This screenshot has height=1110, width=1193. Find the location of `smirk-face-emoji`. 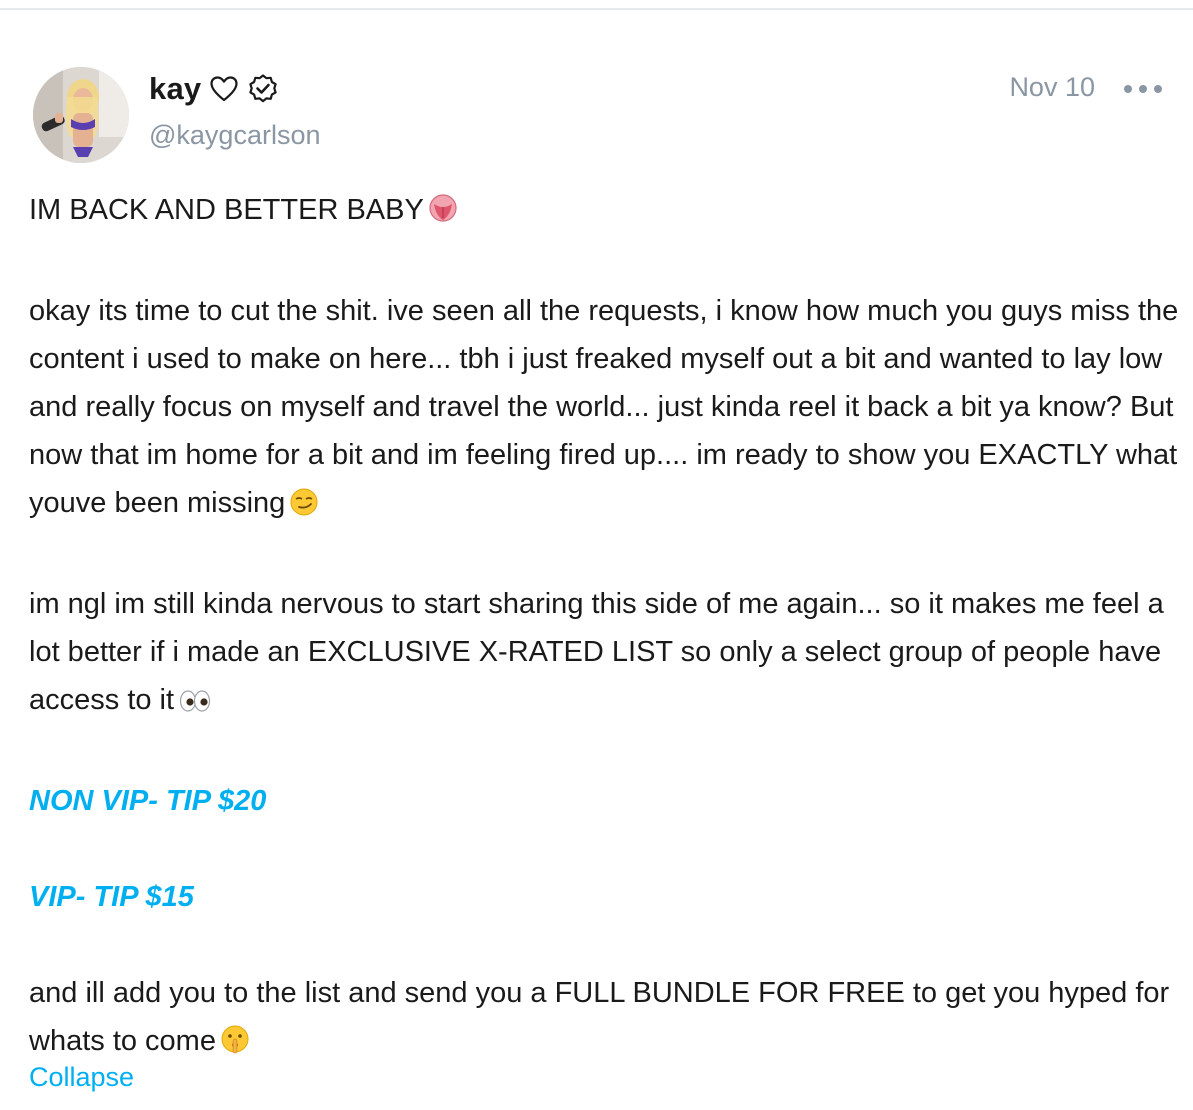

smirk-face-emoji is located at coordinates (304, 508).